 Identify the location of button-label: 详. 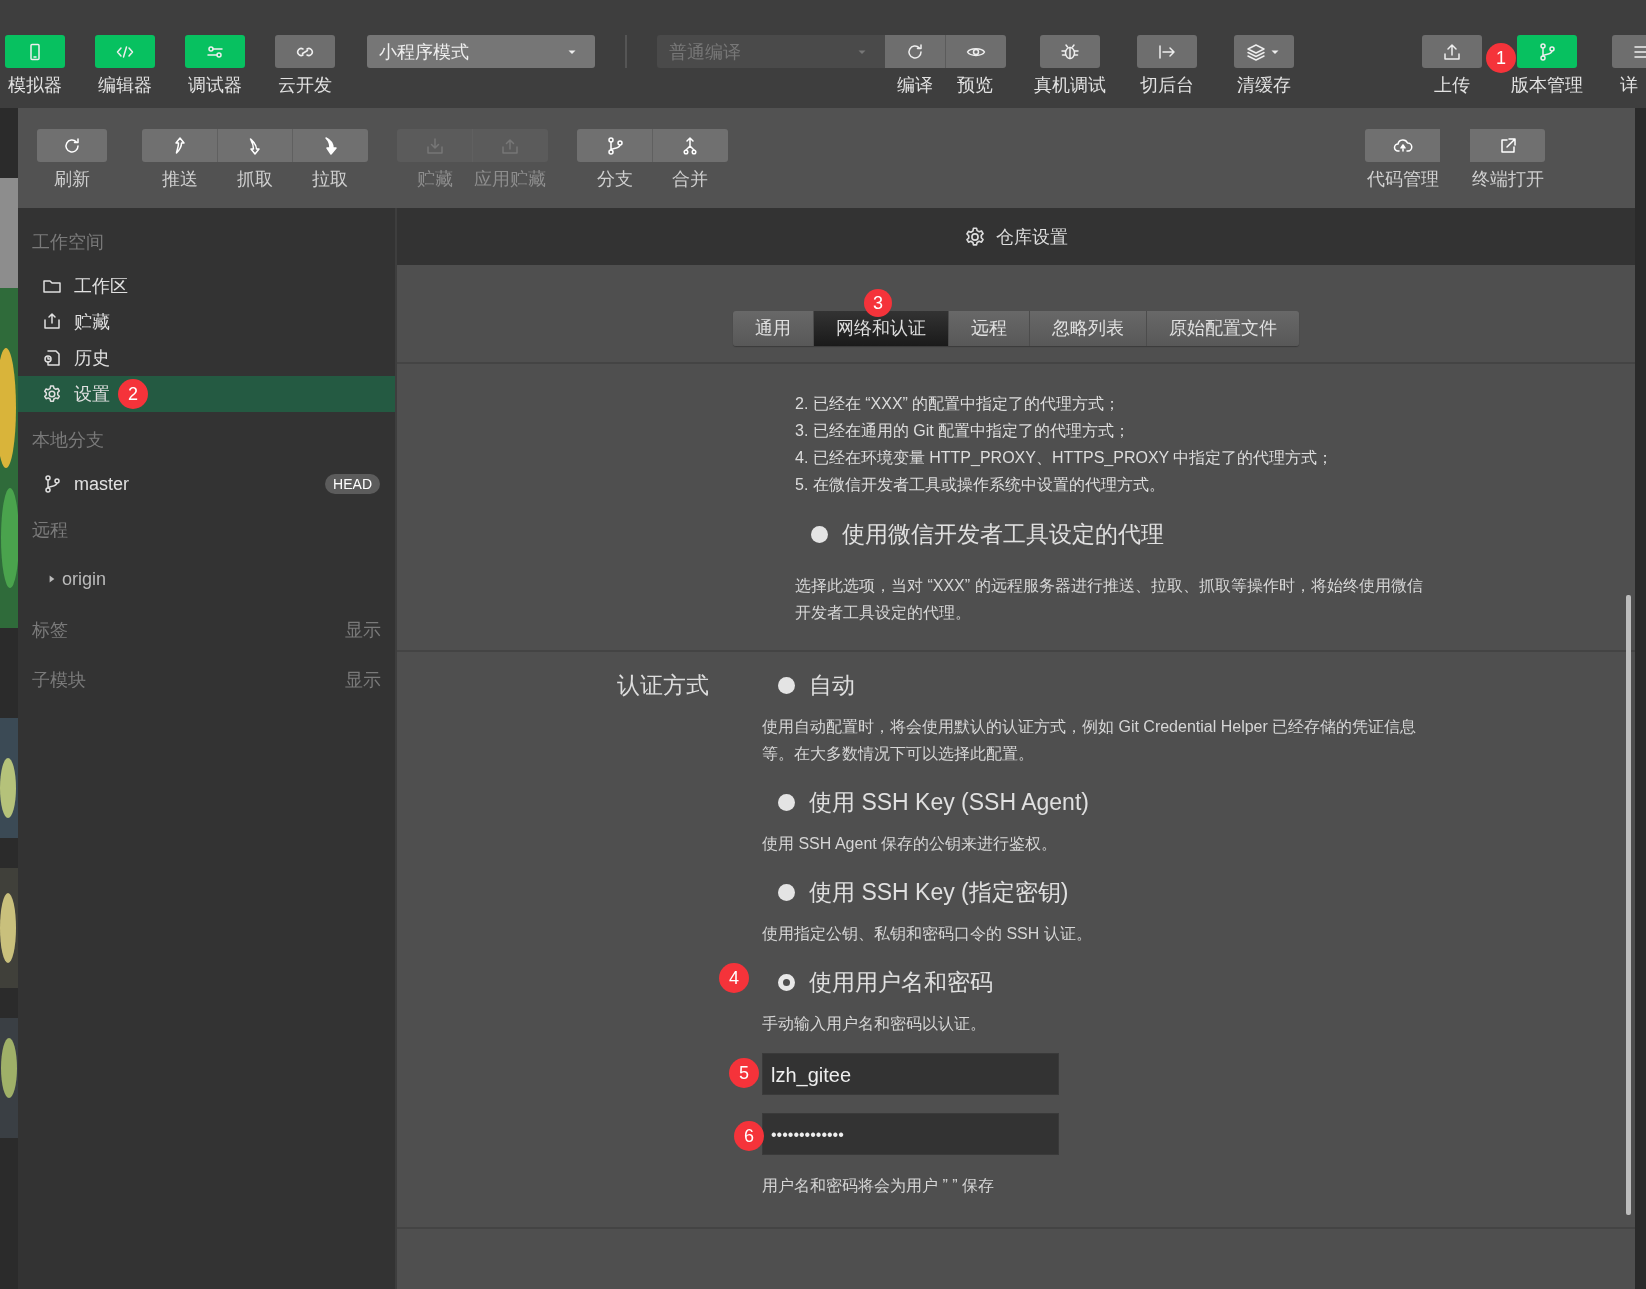
(1629, 85).